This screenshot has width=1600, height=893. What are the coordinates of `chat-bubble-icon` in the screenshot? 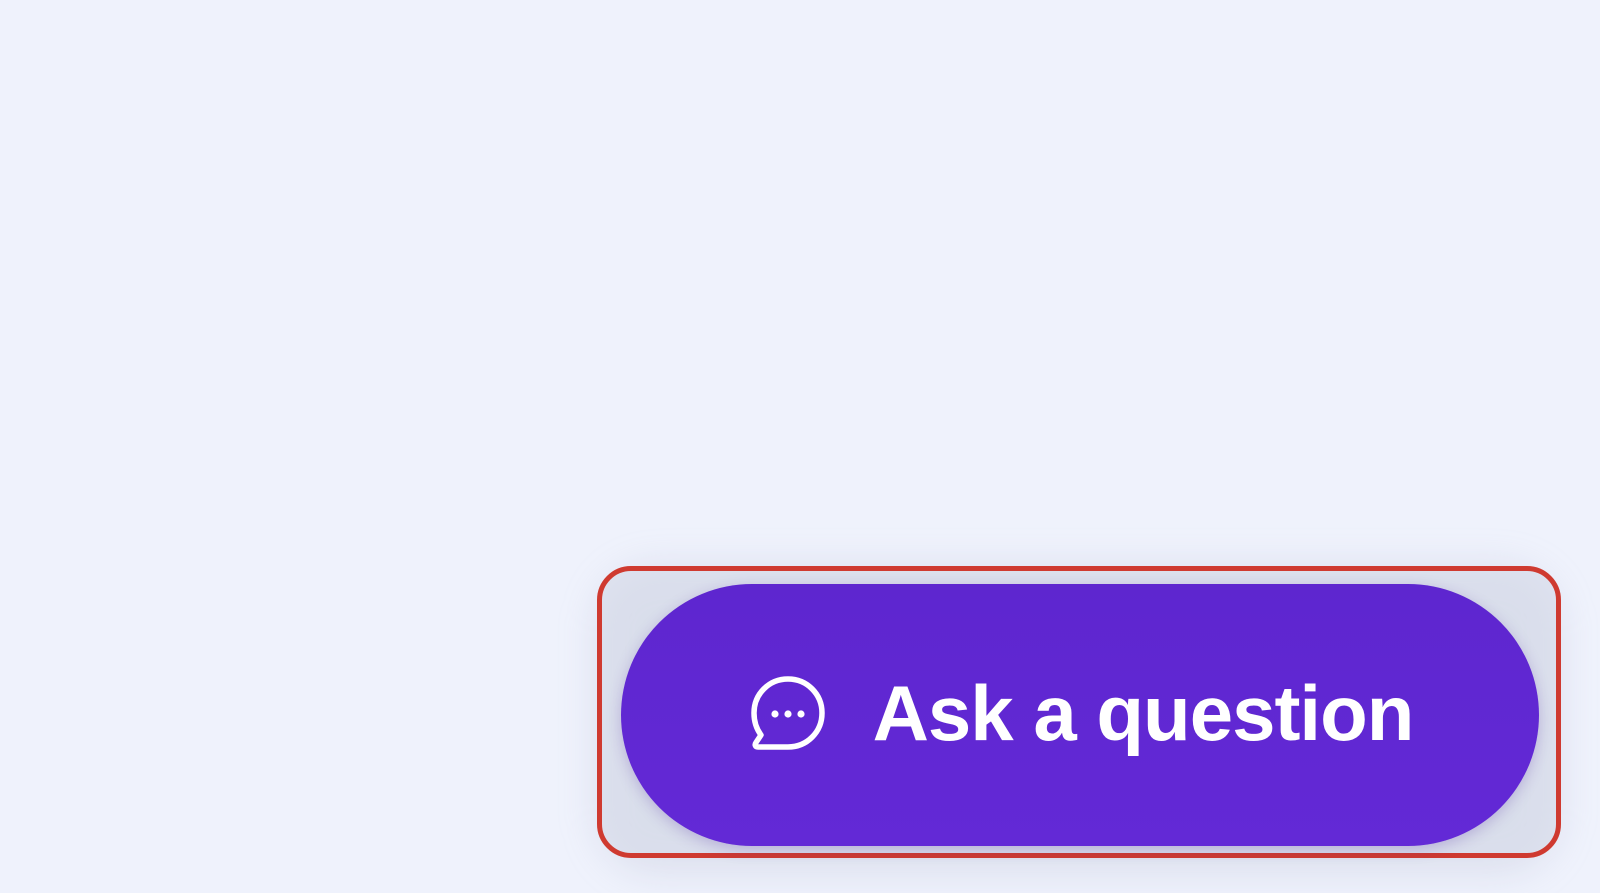 It's located at (787, 713).